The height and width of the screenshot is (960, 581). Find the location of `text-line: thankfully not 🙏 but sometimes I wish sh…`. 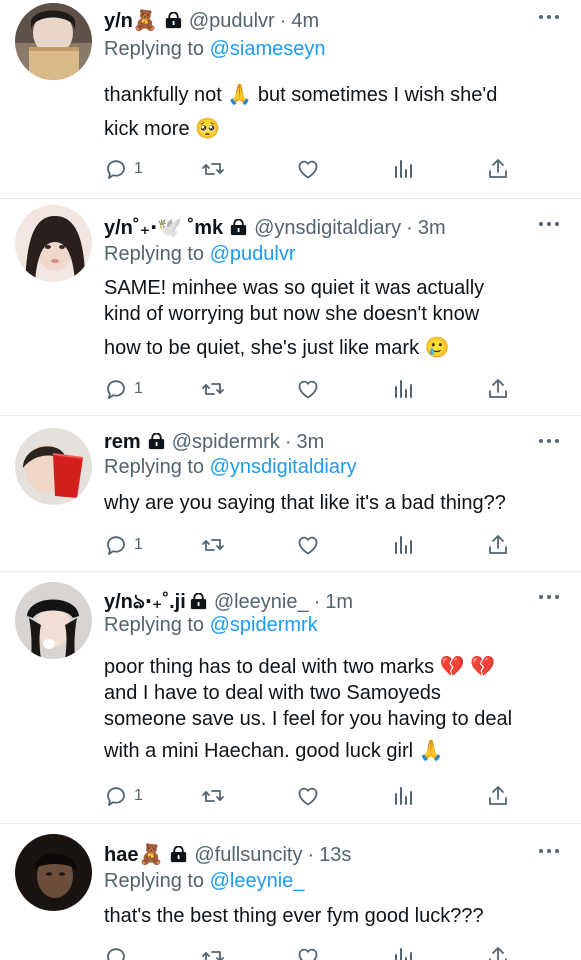

text-line: thankfully not 🙏 but sometimes I wish sh… is located at coordinates (301, 95).